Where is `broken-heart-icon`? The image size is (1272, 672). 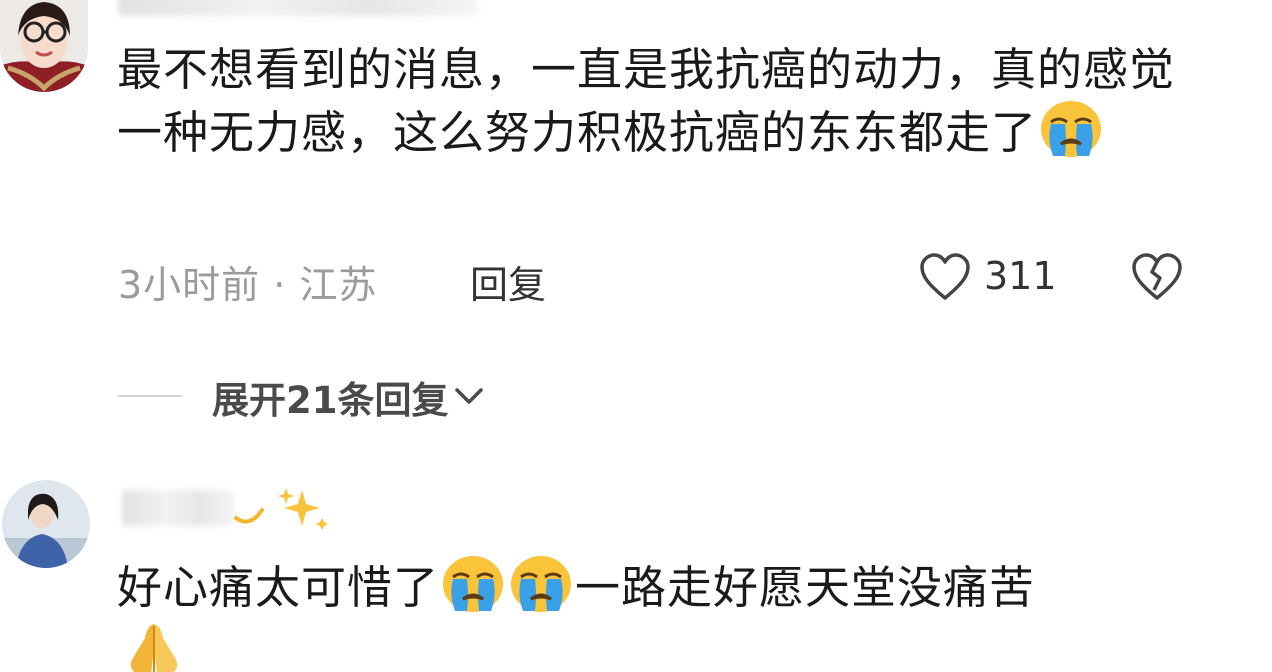 broken-heart-icon is located at coordinates (1157, 279).